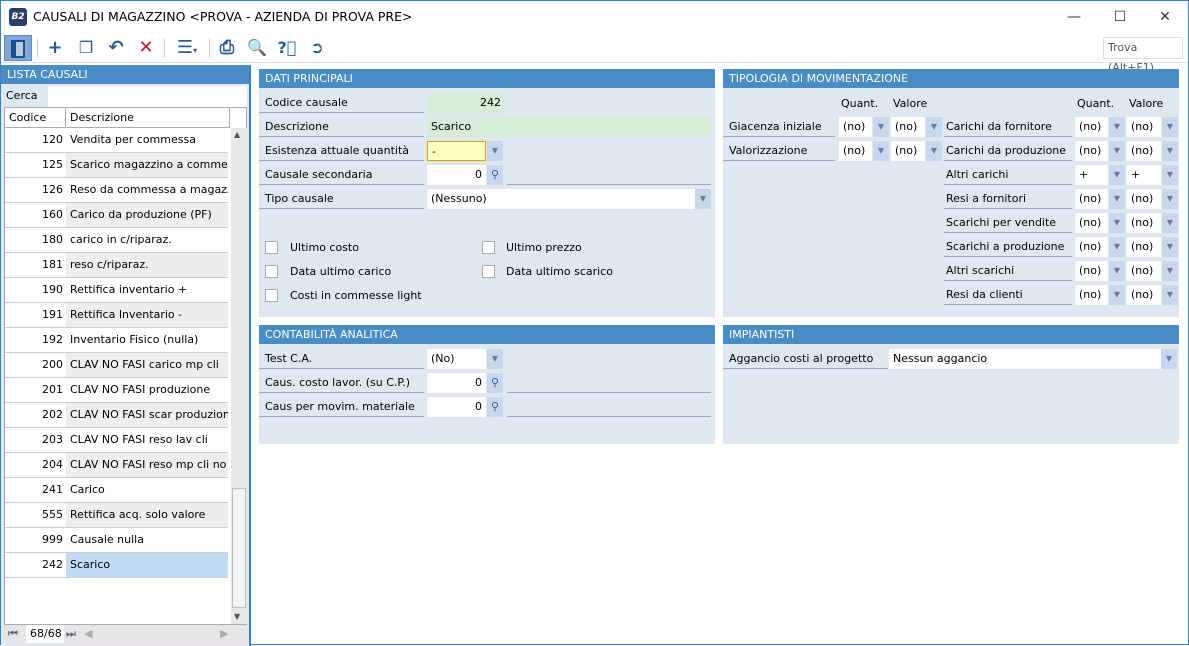 Image resolution: width=1189 pixels, height=646 pixels. Describe the element at coordinates (116, 240) in the screenshot. I see `table-row: 180 carico in c/riparaz.` at that location.